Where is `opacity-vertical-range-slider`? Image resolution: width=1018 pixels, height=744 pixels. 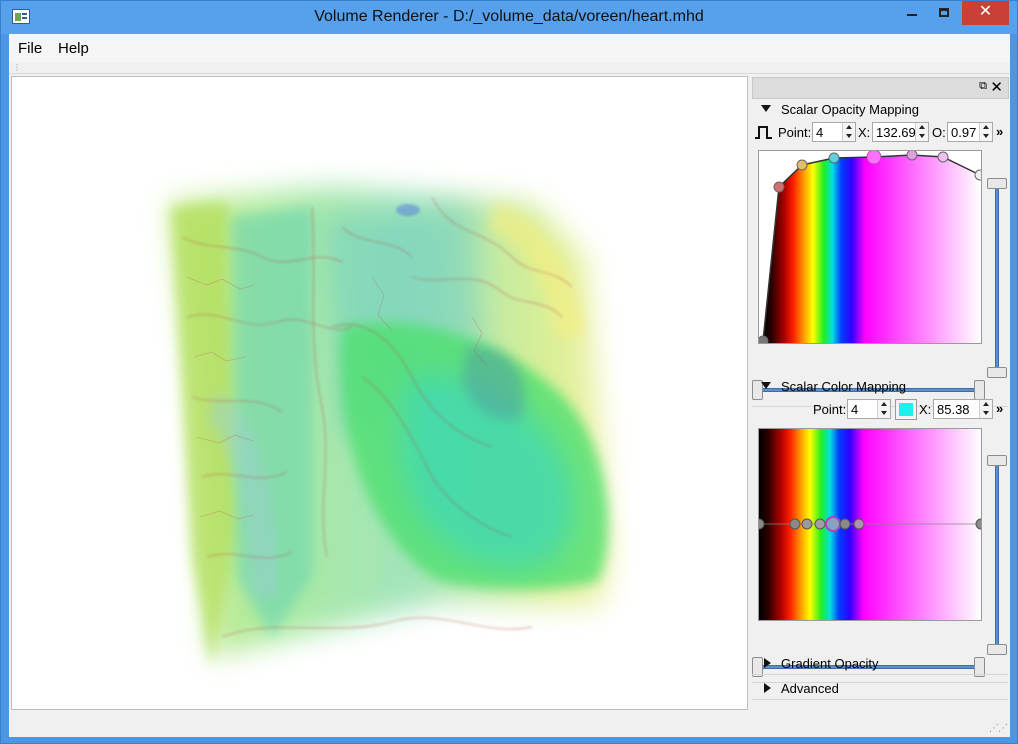 opacity-vertical-range-slider is located at coordinates (997, 278).